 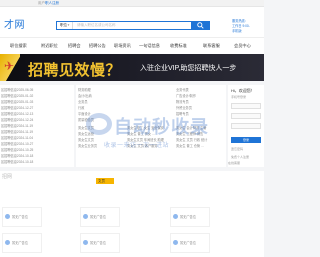 What do you see at coordinates (161, 127) in the screenshot?
I see `watermark-title: 自动秒收录` at bounding box center [161, 127].